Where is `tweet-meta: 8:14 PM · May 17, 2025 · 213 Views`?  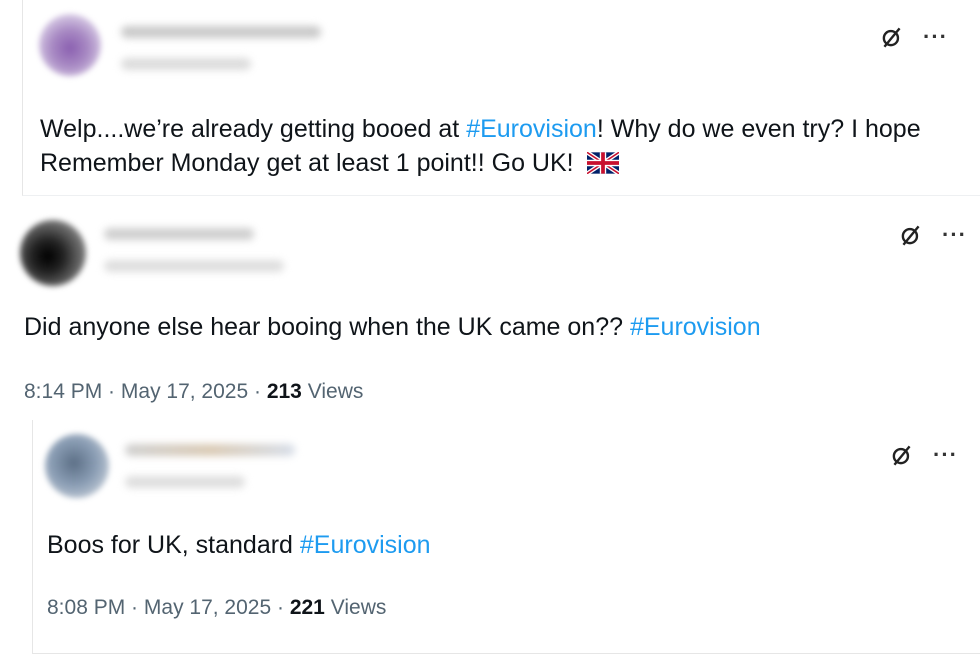
tweet-meta: 8:14 PM · May 17, 2025 · 213 Views is located at coordinates (194, 391).